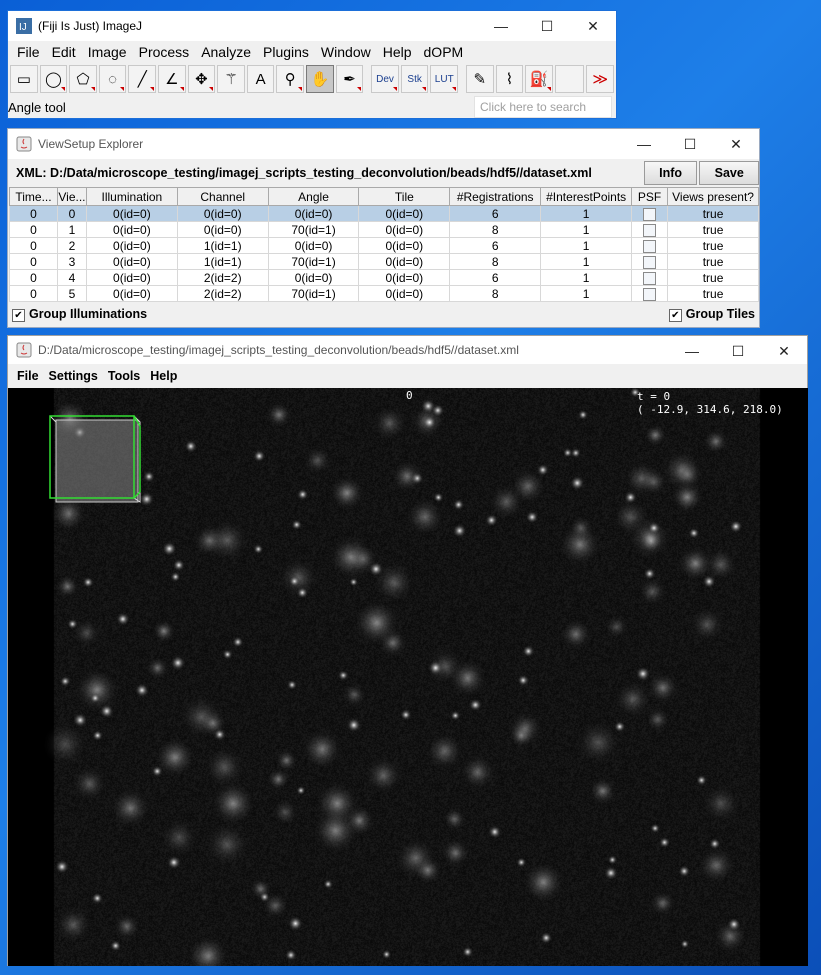 This screenshot has width=821, height=975. I want to click on column-header: Tile, so click(404, 196).